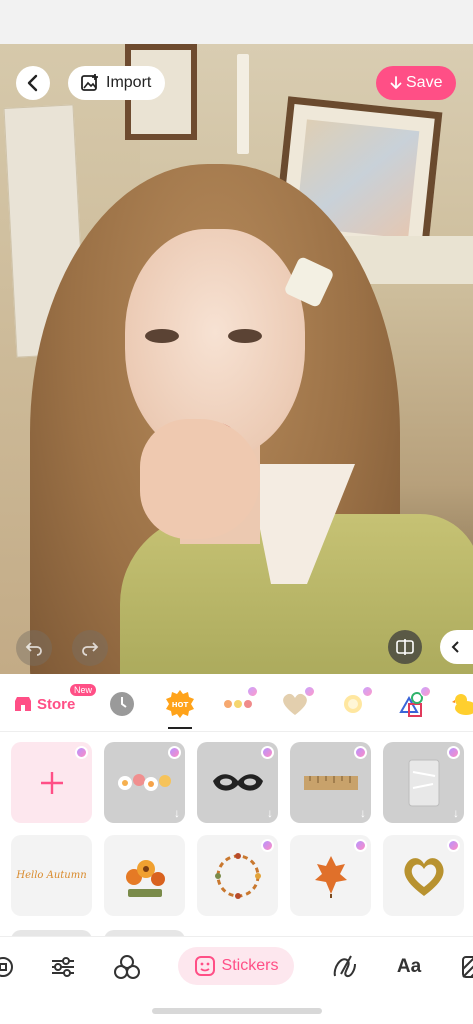  I want to click on sticker-item-hello-autumn: Hello Autumn, so click(51, 875).